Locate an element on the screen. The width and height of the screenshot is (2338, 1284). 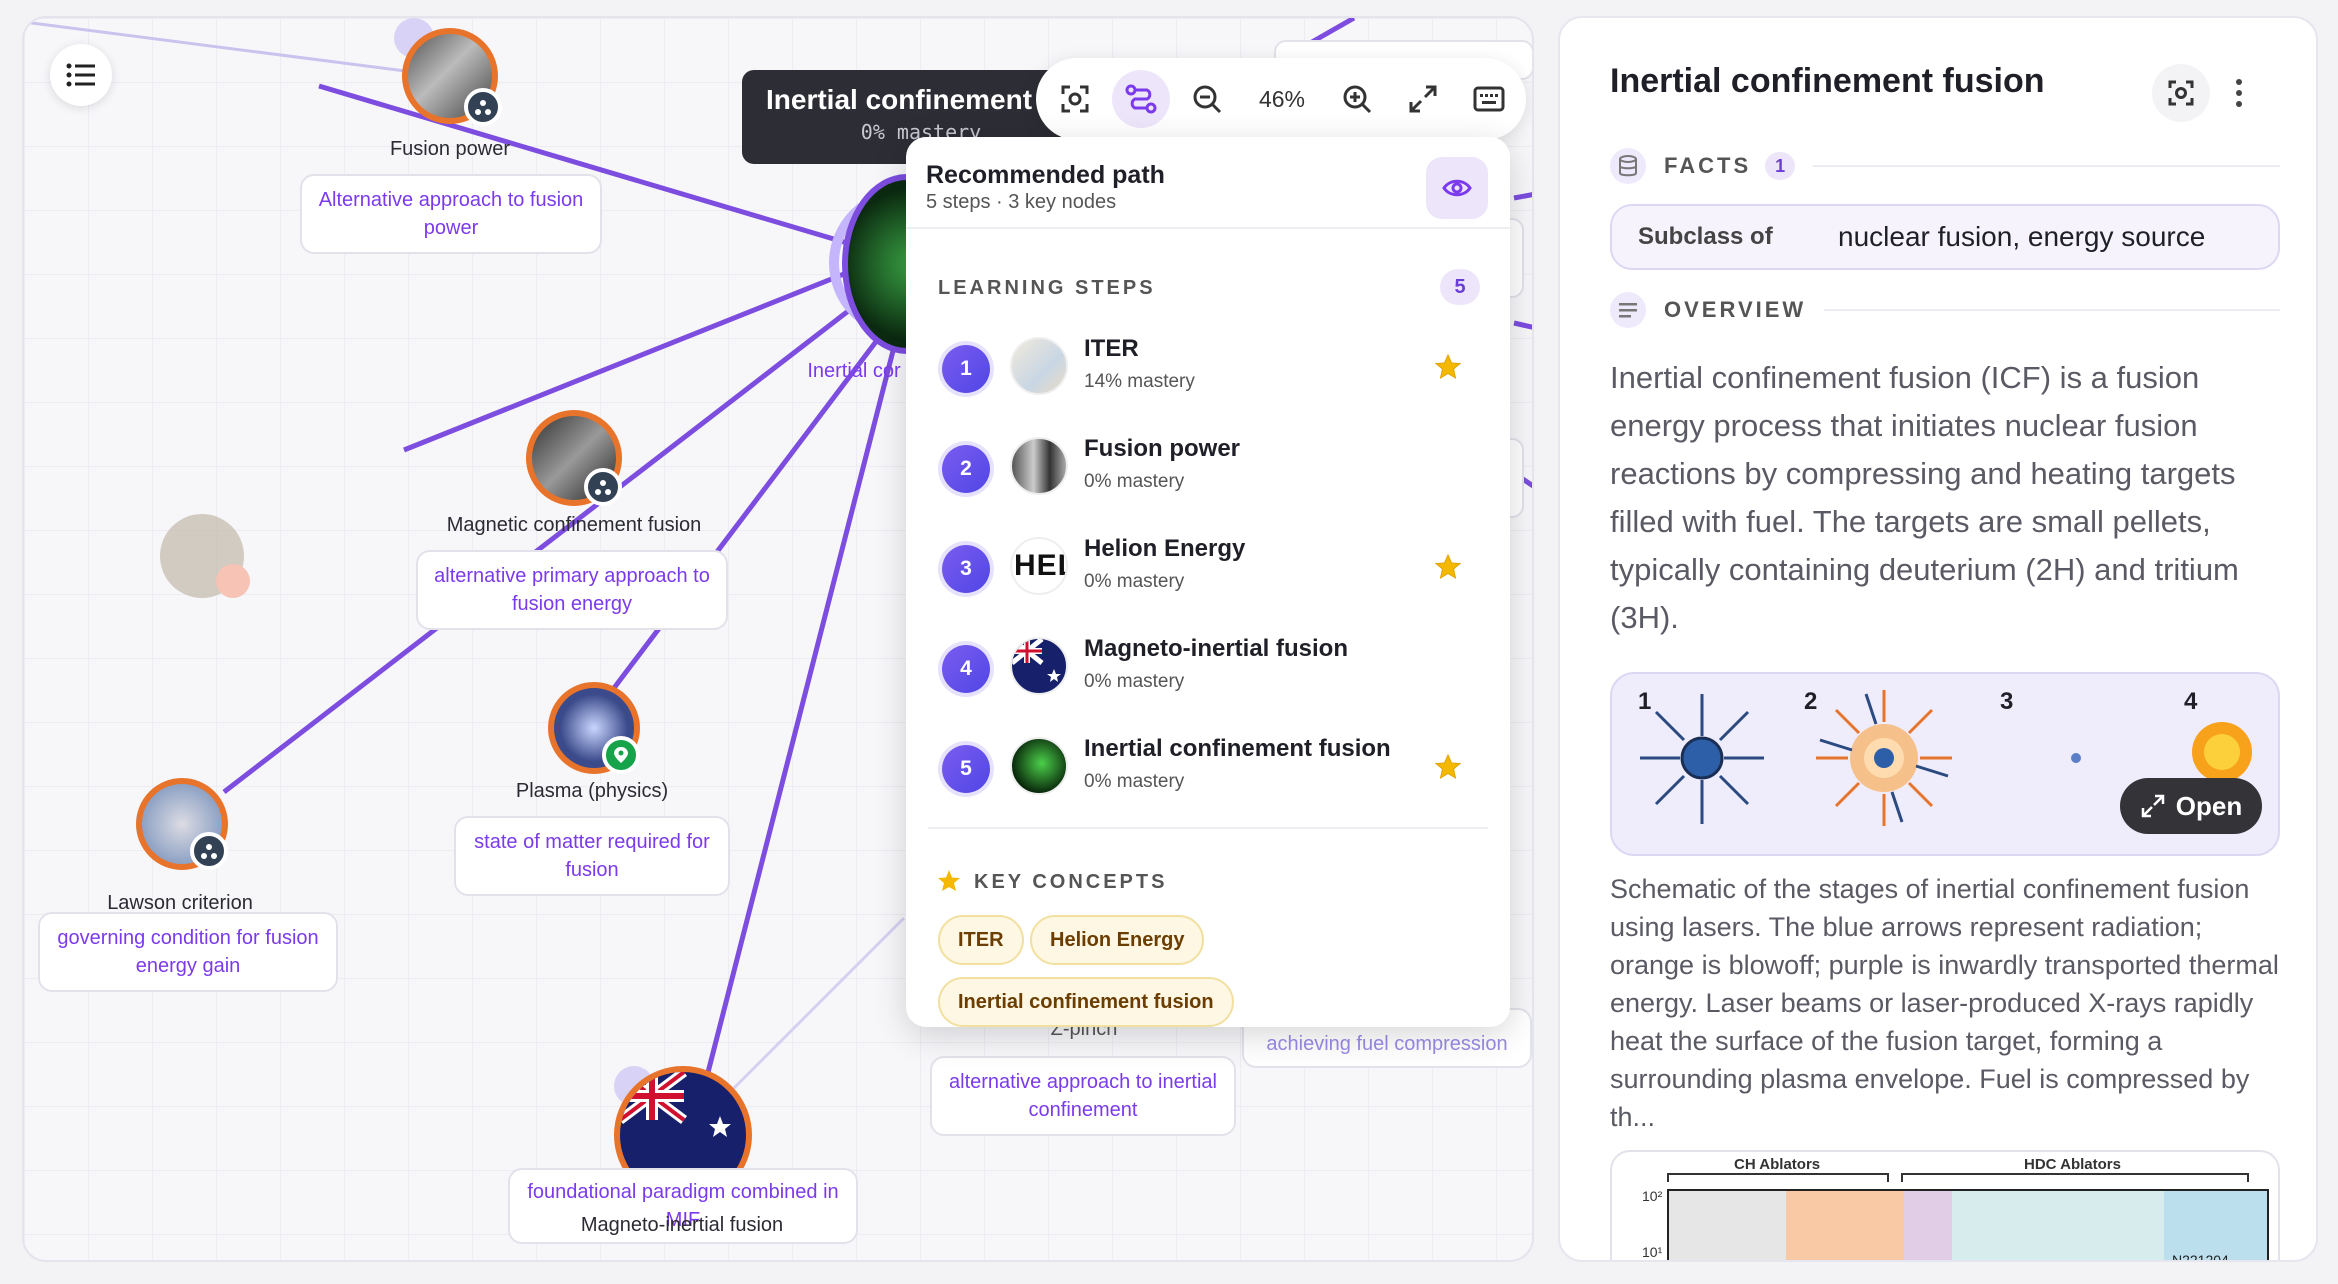
step-name: Helion Energy is located at coordinates (1165, 548).